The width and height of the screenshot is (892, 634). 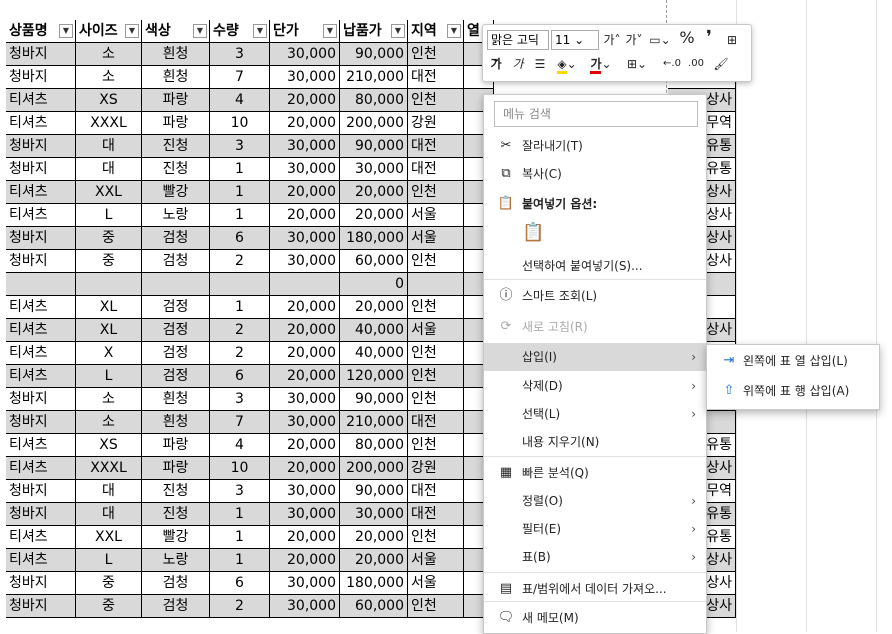 I want to click on table-cell: 파랑, so click(x=176, y=123).